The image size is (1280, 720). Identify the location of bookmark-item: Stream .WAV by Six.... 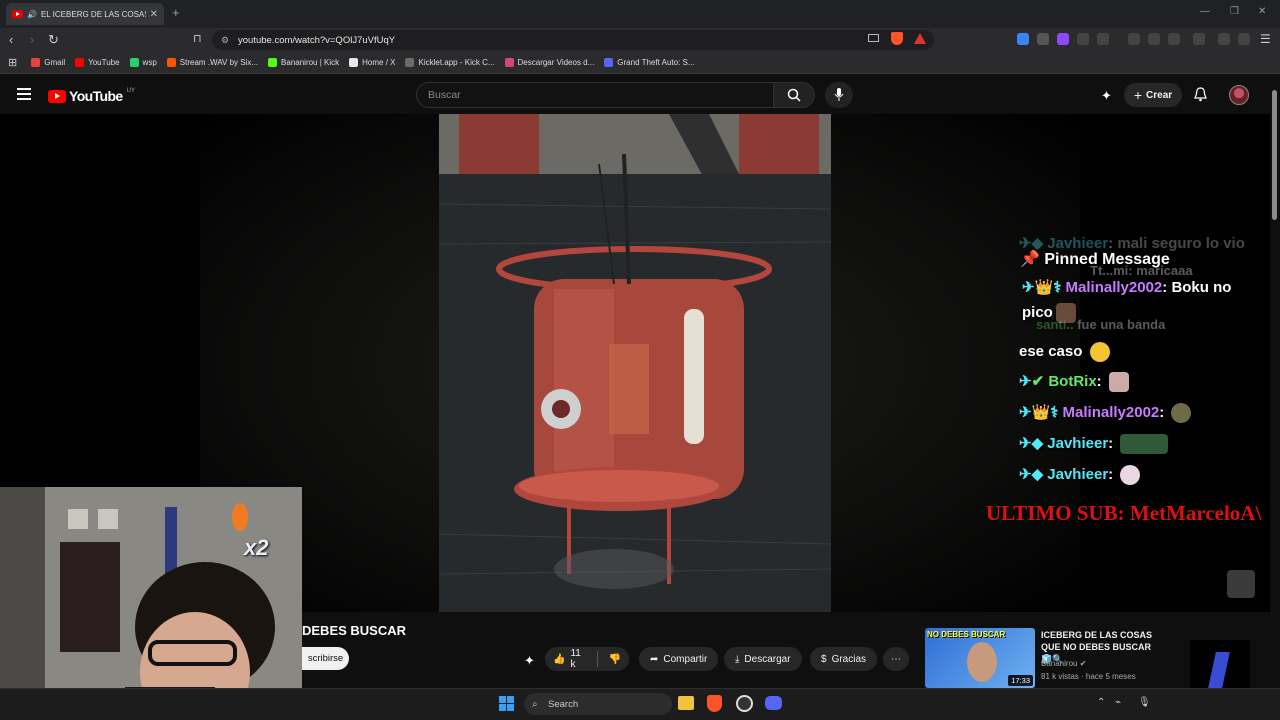
(212, 62).